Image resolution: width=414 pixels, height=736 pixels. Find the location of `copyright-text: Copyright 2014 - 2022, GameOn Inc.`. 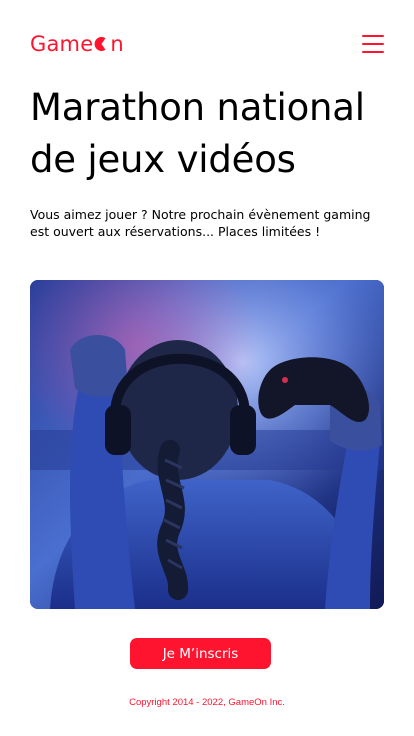

copyright-text: Copyright 2014 - 2022, GameOn Inc. is located at coordinates (207, 702).